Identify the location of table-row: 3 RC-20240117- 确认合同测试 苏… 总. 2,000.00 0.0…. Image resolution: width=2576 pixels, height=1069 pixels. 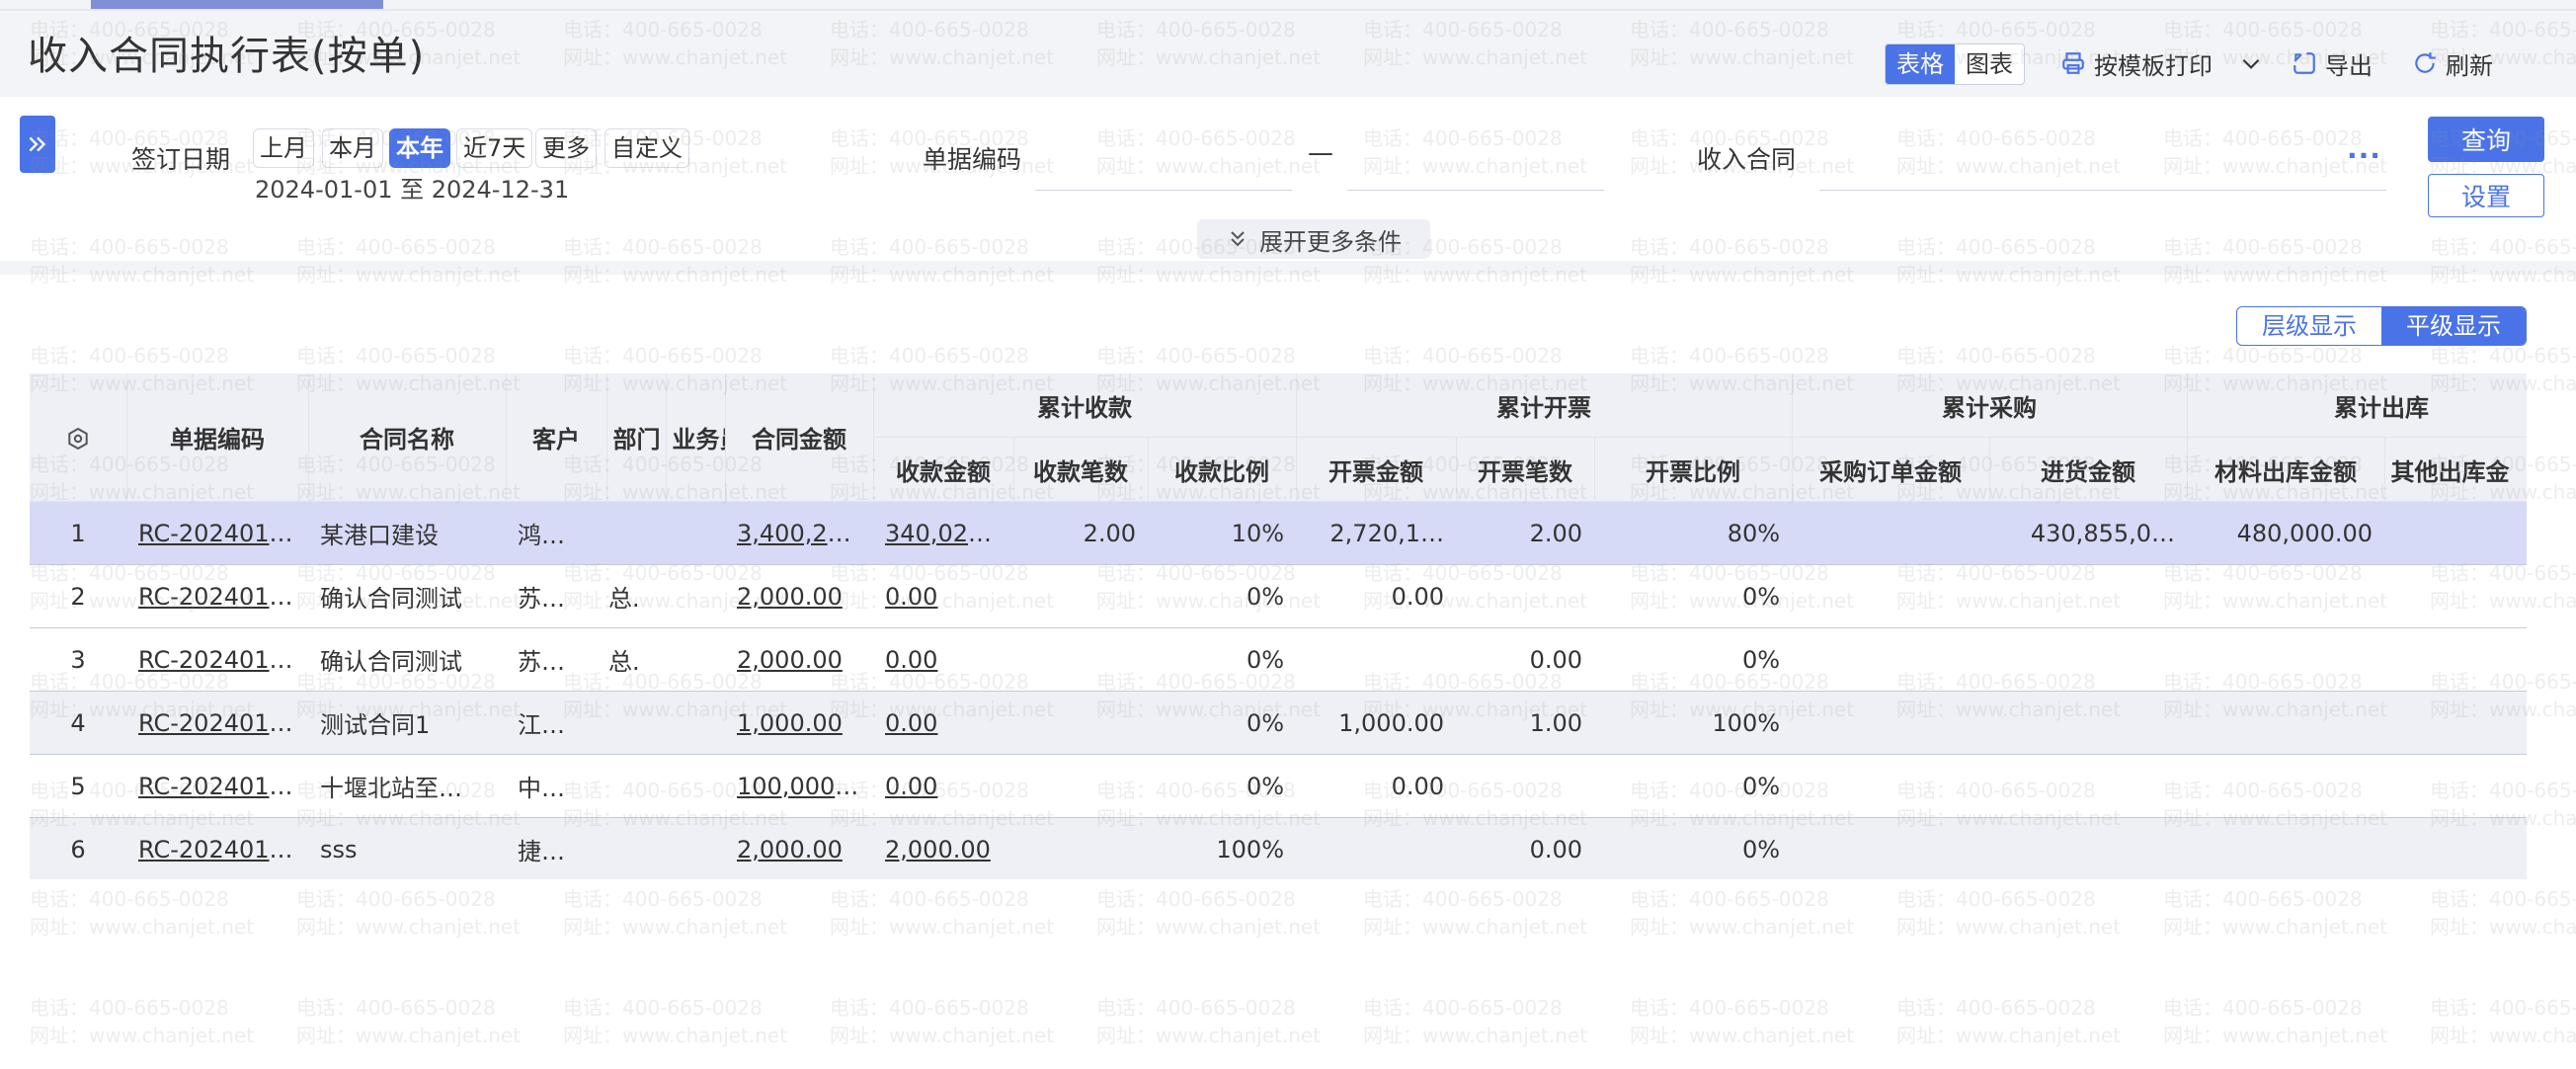
(1278, 659).